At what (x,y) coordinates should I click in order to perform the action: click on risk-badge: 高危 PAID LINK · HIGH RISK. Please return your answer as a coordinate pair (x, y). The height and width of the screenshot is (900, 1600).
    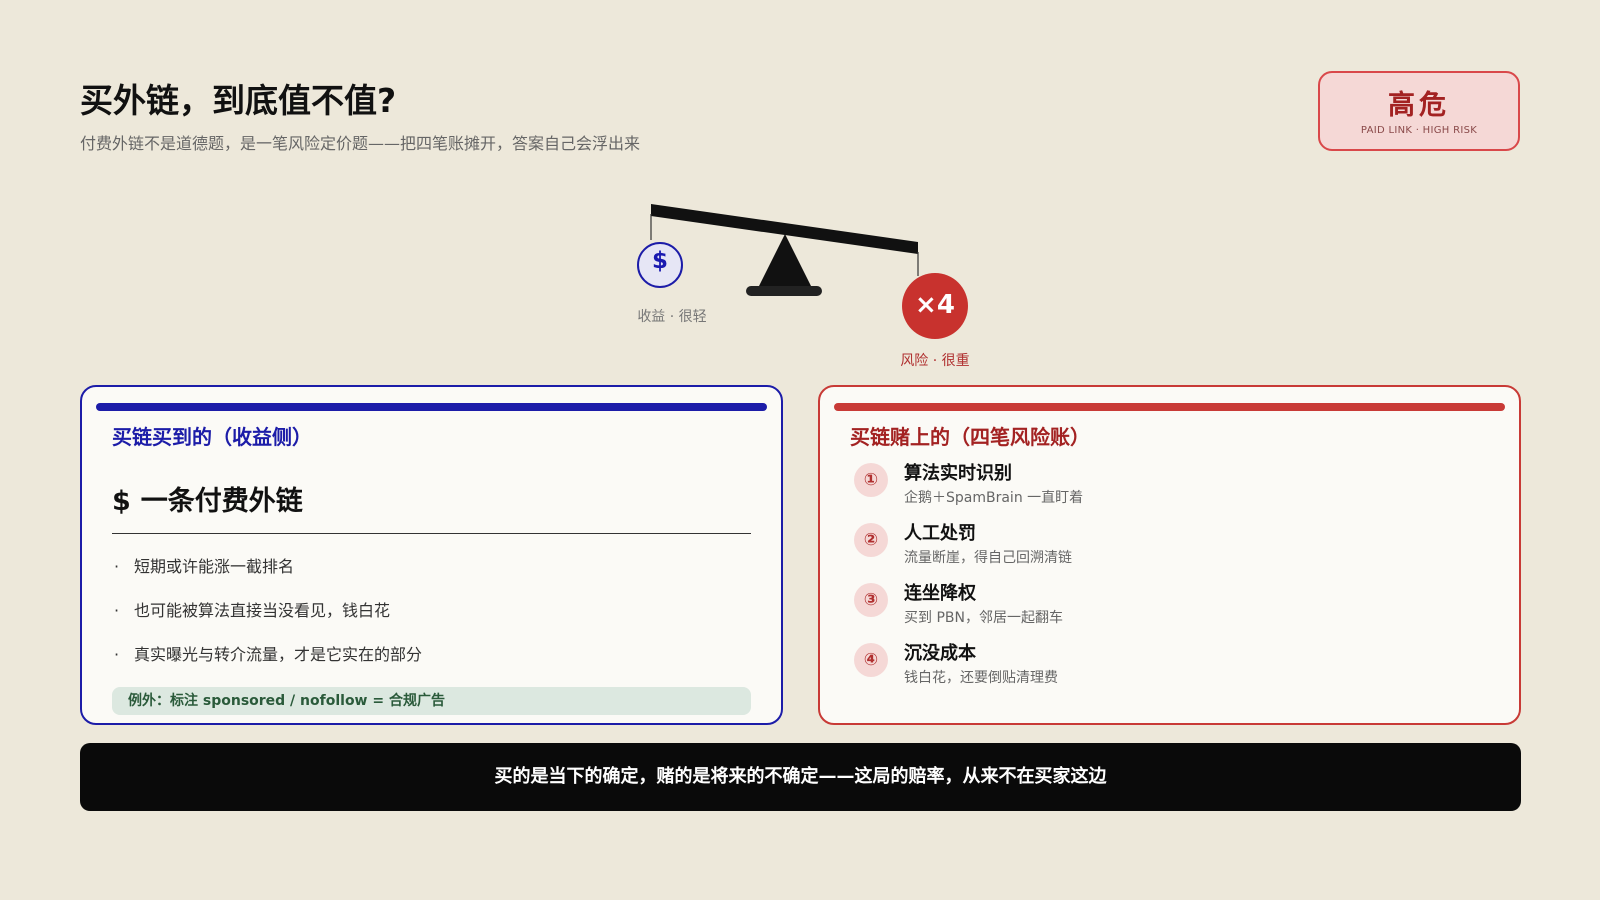
    Looking at the image, I should click on (1419, 111).